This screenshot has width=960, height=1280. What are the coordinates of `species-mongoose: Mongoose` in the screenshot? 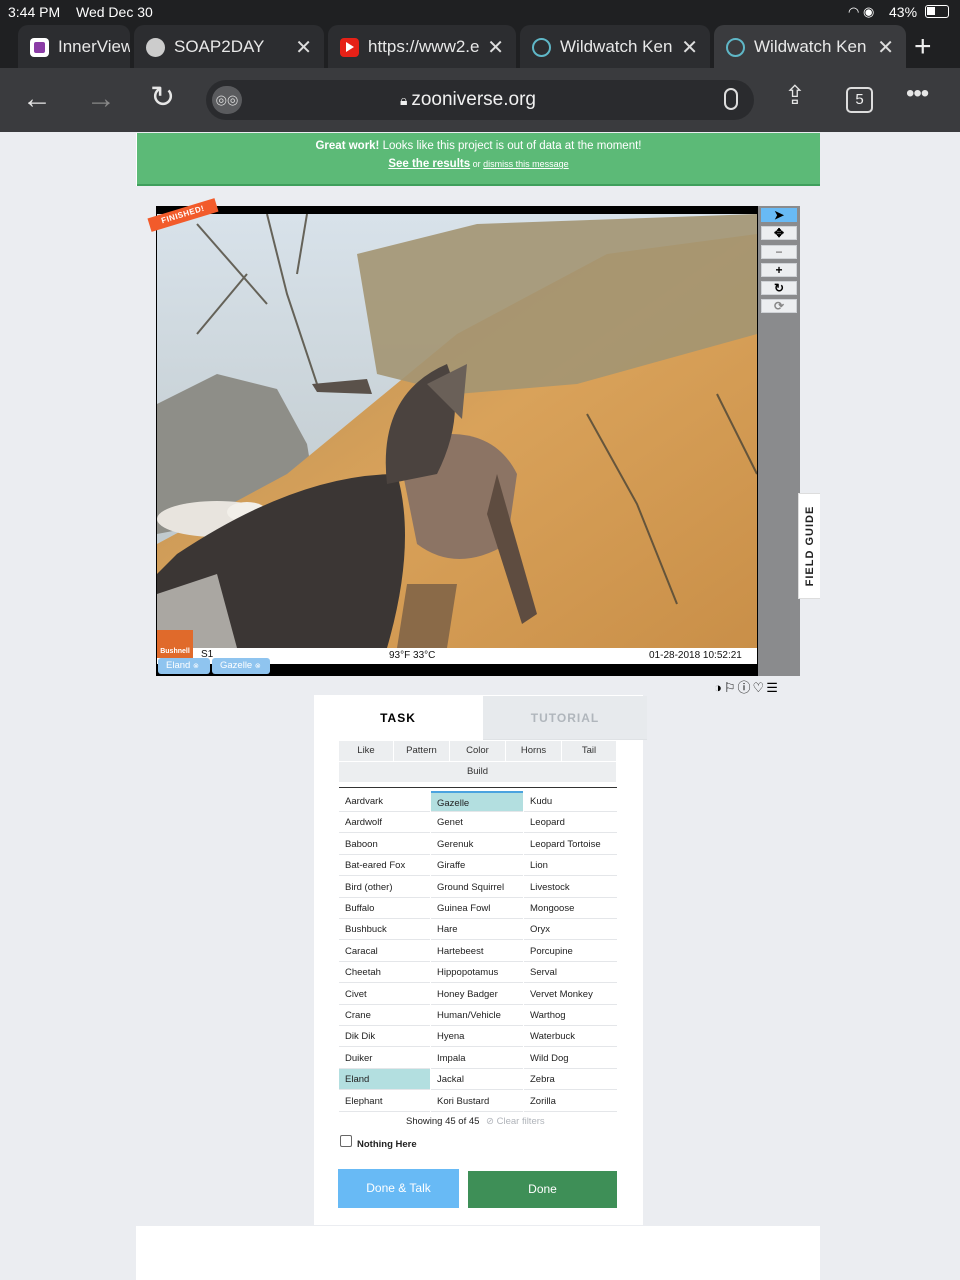 It's located at (570, 908).